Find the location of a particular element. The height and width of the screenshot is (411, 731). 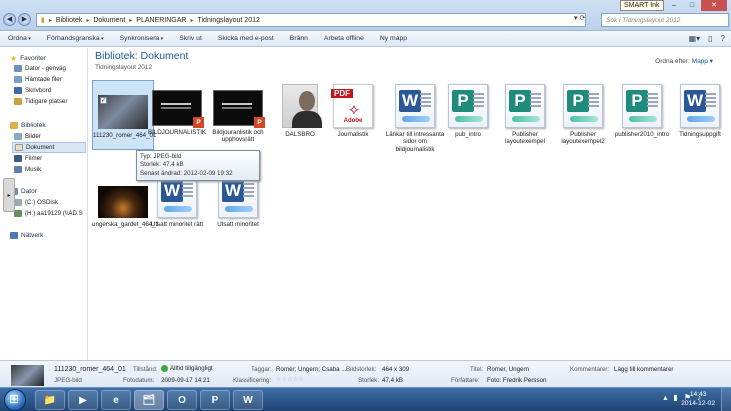

file-item: ungerska_gardet_464_1 is located at coordinates (125, 205).